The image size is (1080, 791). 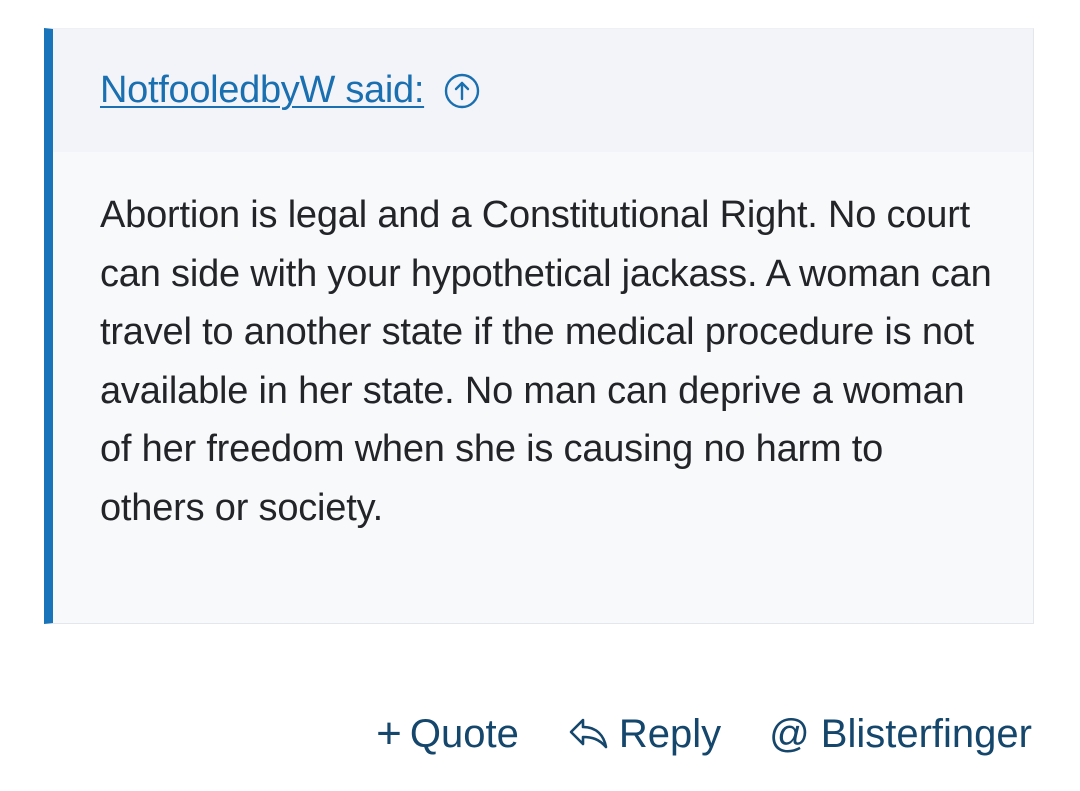 What do you see at coordinates (262, 90) in the screenshot?
I see `quote-attribution-link: NotfooledbyW said:` at bounding box center [262, 90].